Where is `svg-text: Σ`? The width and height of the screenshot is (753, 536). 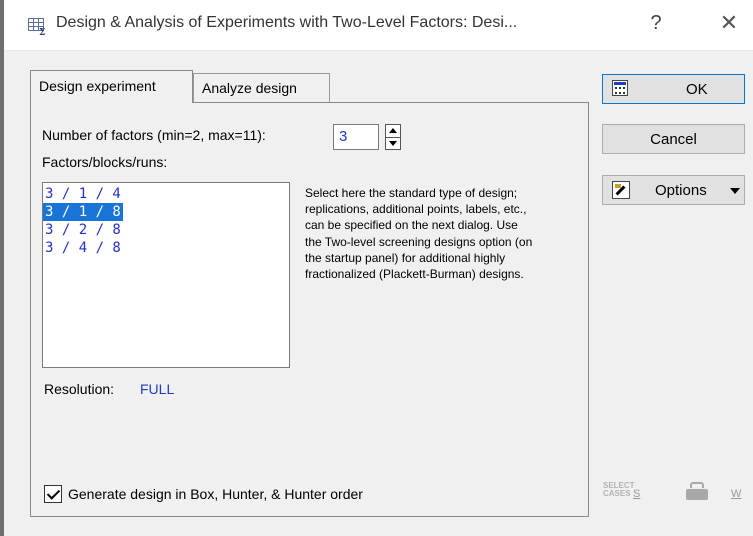 svg-text: Σ is located at coordinates (42, 32).